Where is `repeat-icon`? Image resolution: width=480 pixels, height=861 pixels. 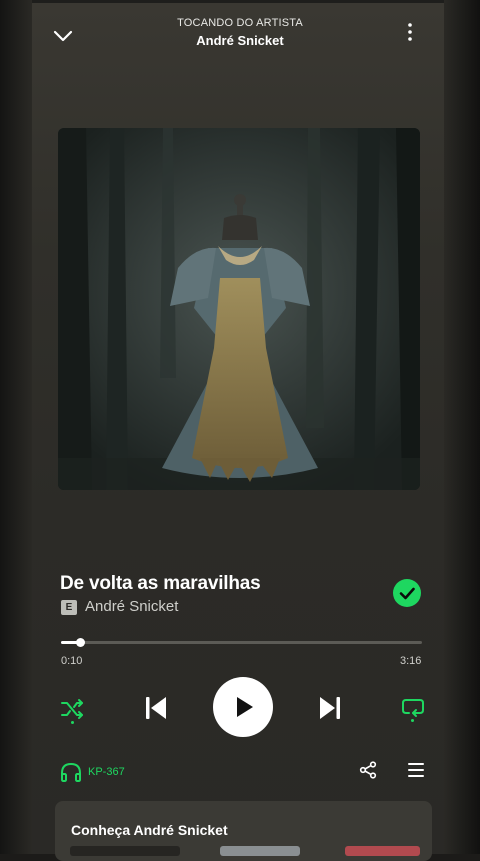 repeat-icon is located at coordinates (413, 708).